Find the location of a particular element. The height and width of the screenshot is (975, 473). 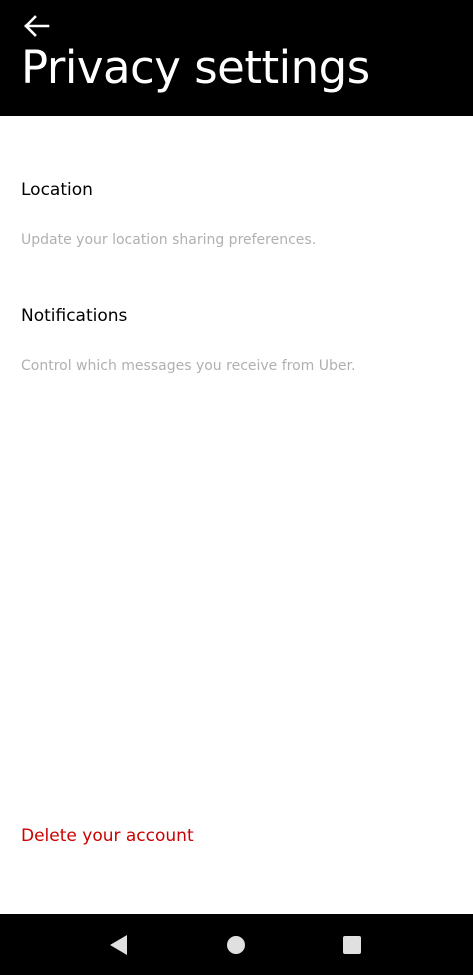

arrow-left-icon is located at coordinates (37, 26).